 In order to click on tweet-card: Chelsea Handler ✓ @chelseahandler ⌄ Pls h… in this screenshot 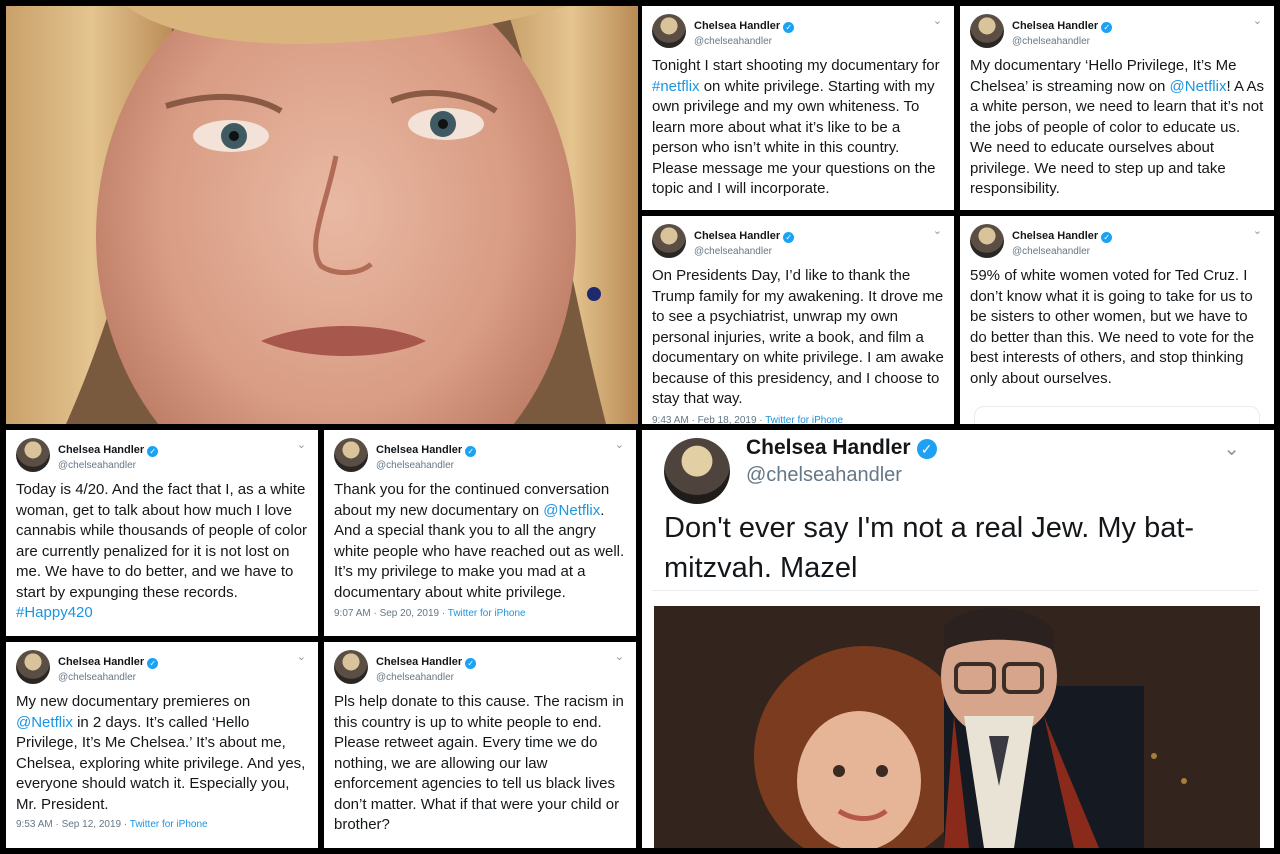, I will do `click(480, 745)`.